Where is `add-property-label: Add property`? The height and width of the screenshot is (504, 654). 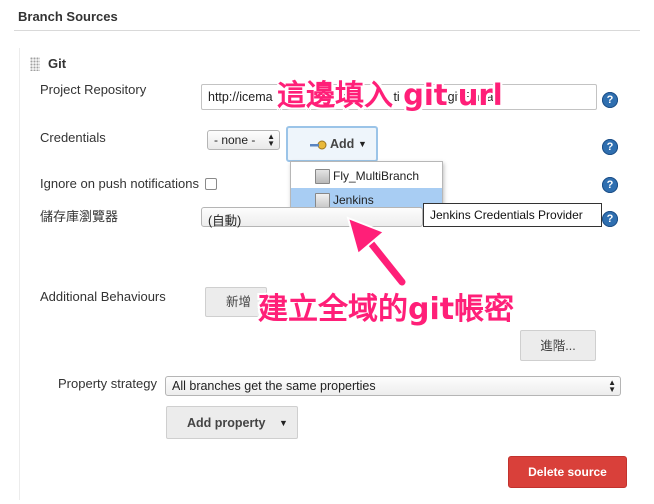
add-property-label: Add property is located at coordinates (226, 423).